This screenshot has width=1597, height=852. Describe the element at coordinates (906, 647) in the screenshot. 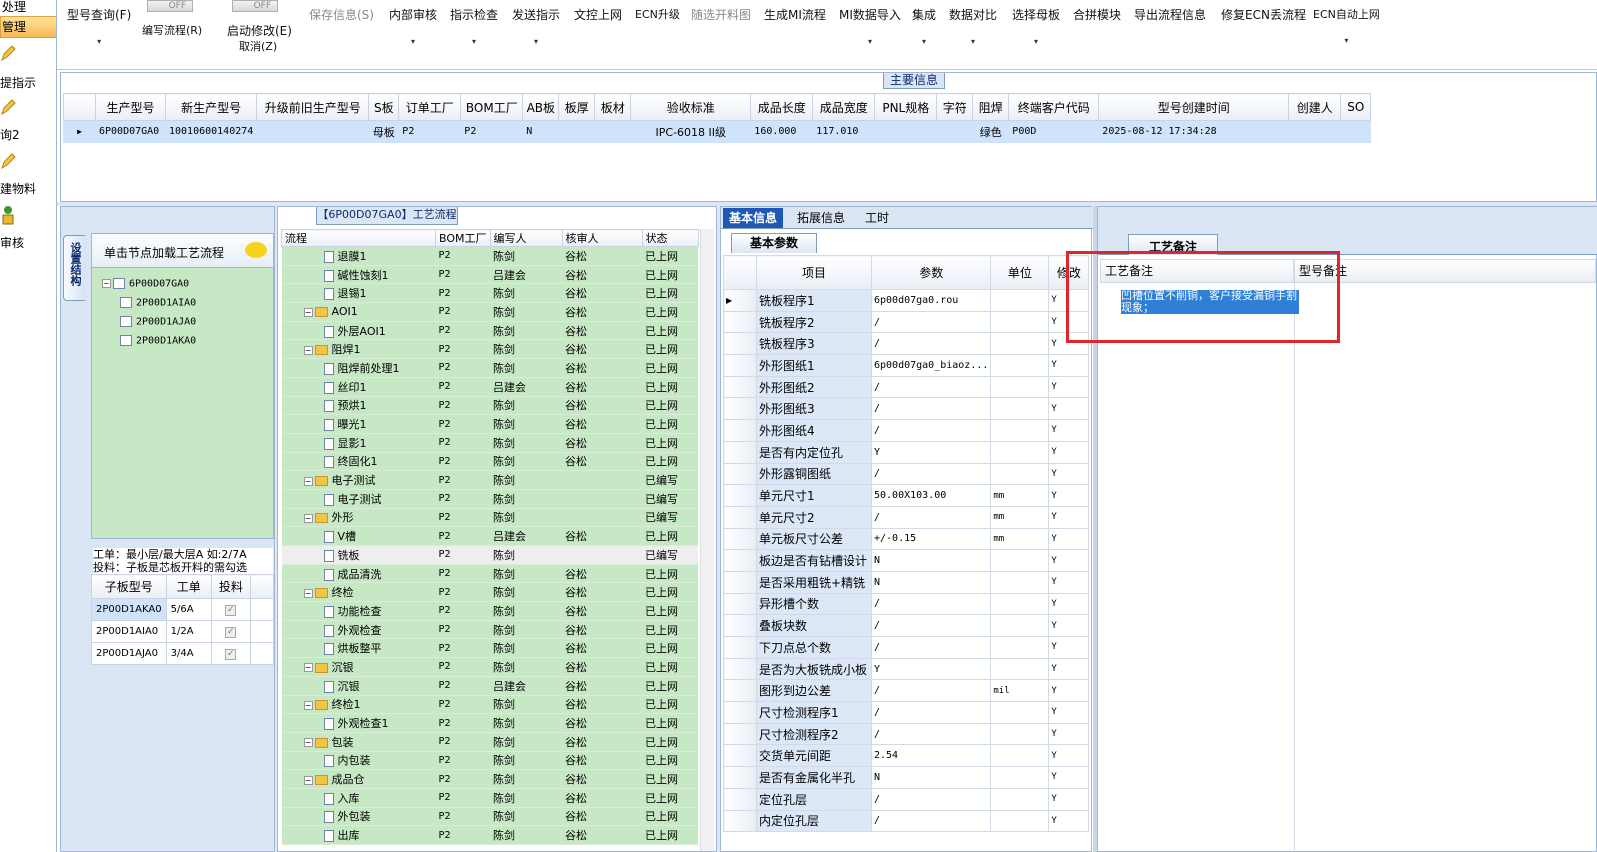

I see `param-row: 下刀点总个数 / Y` at that location.